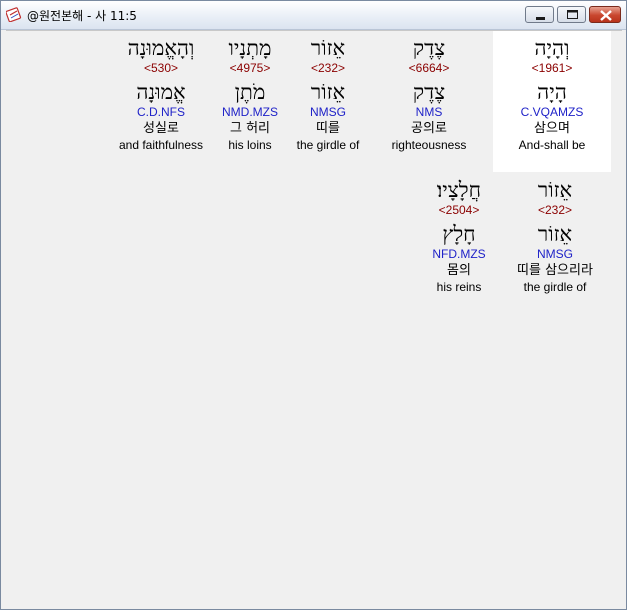 The height and width of the screenshot is (610, 627). What do you see at coordinates (459, 254) in the screenshot?
I see `parsing-code: NFD.MZS` at bounding box center [459, 254].